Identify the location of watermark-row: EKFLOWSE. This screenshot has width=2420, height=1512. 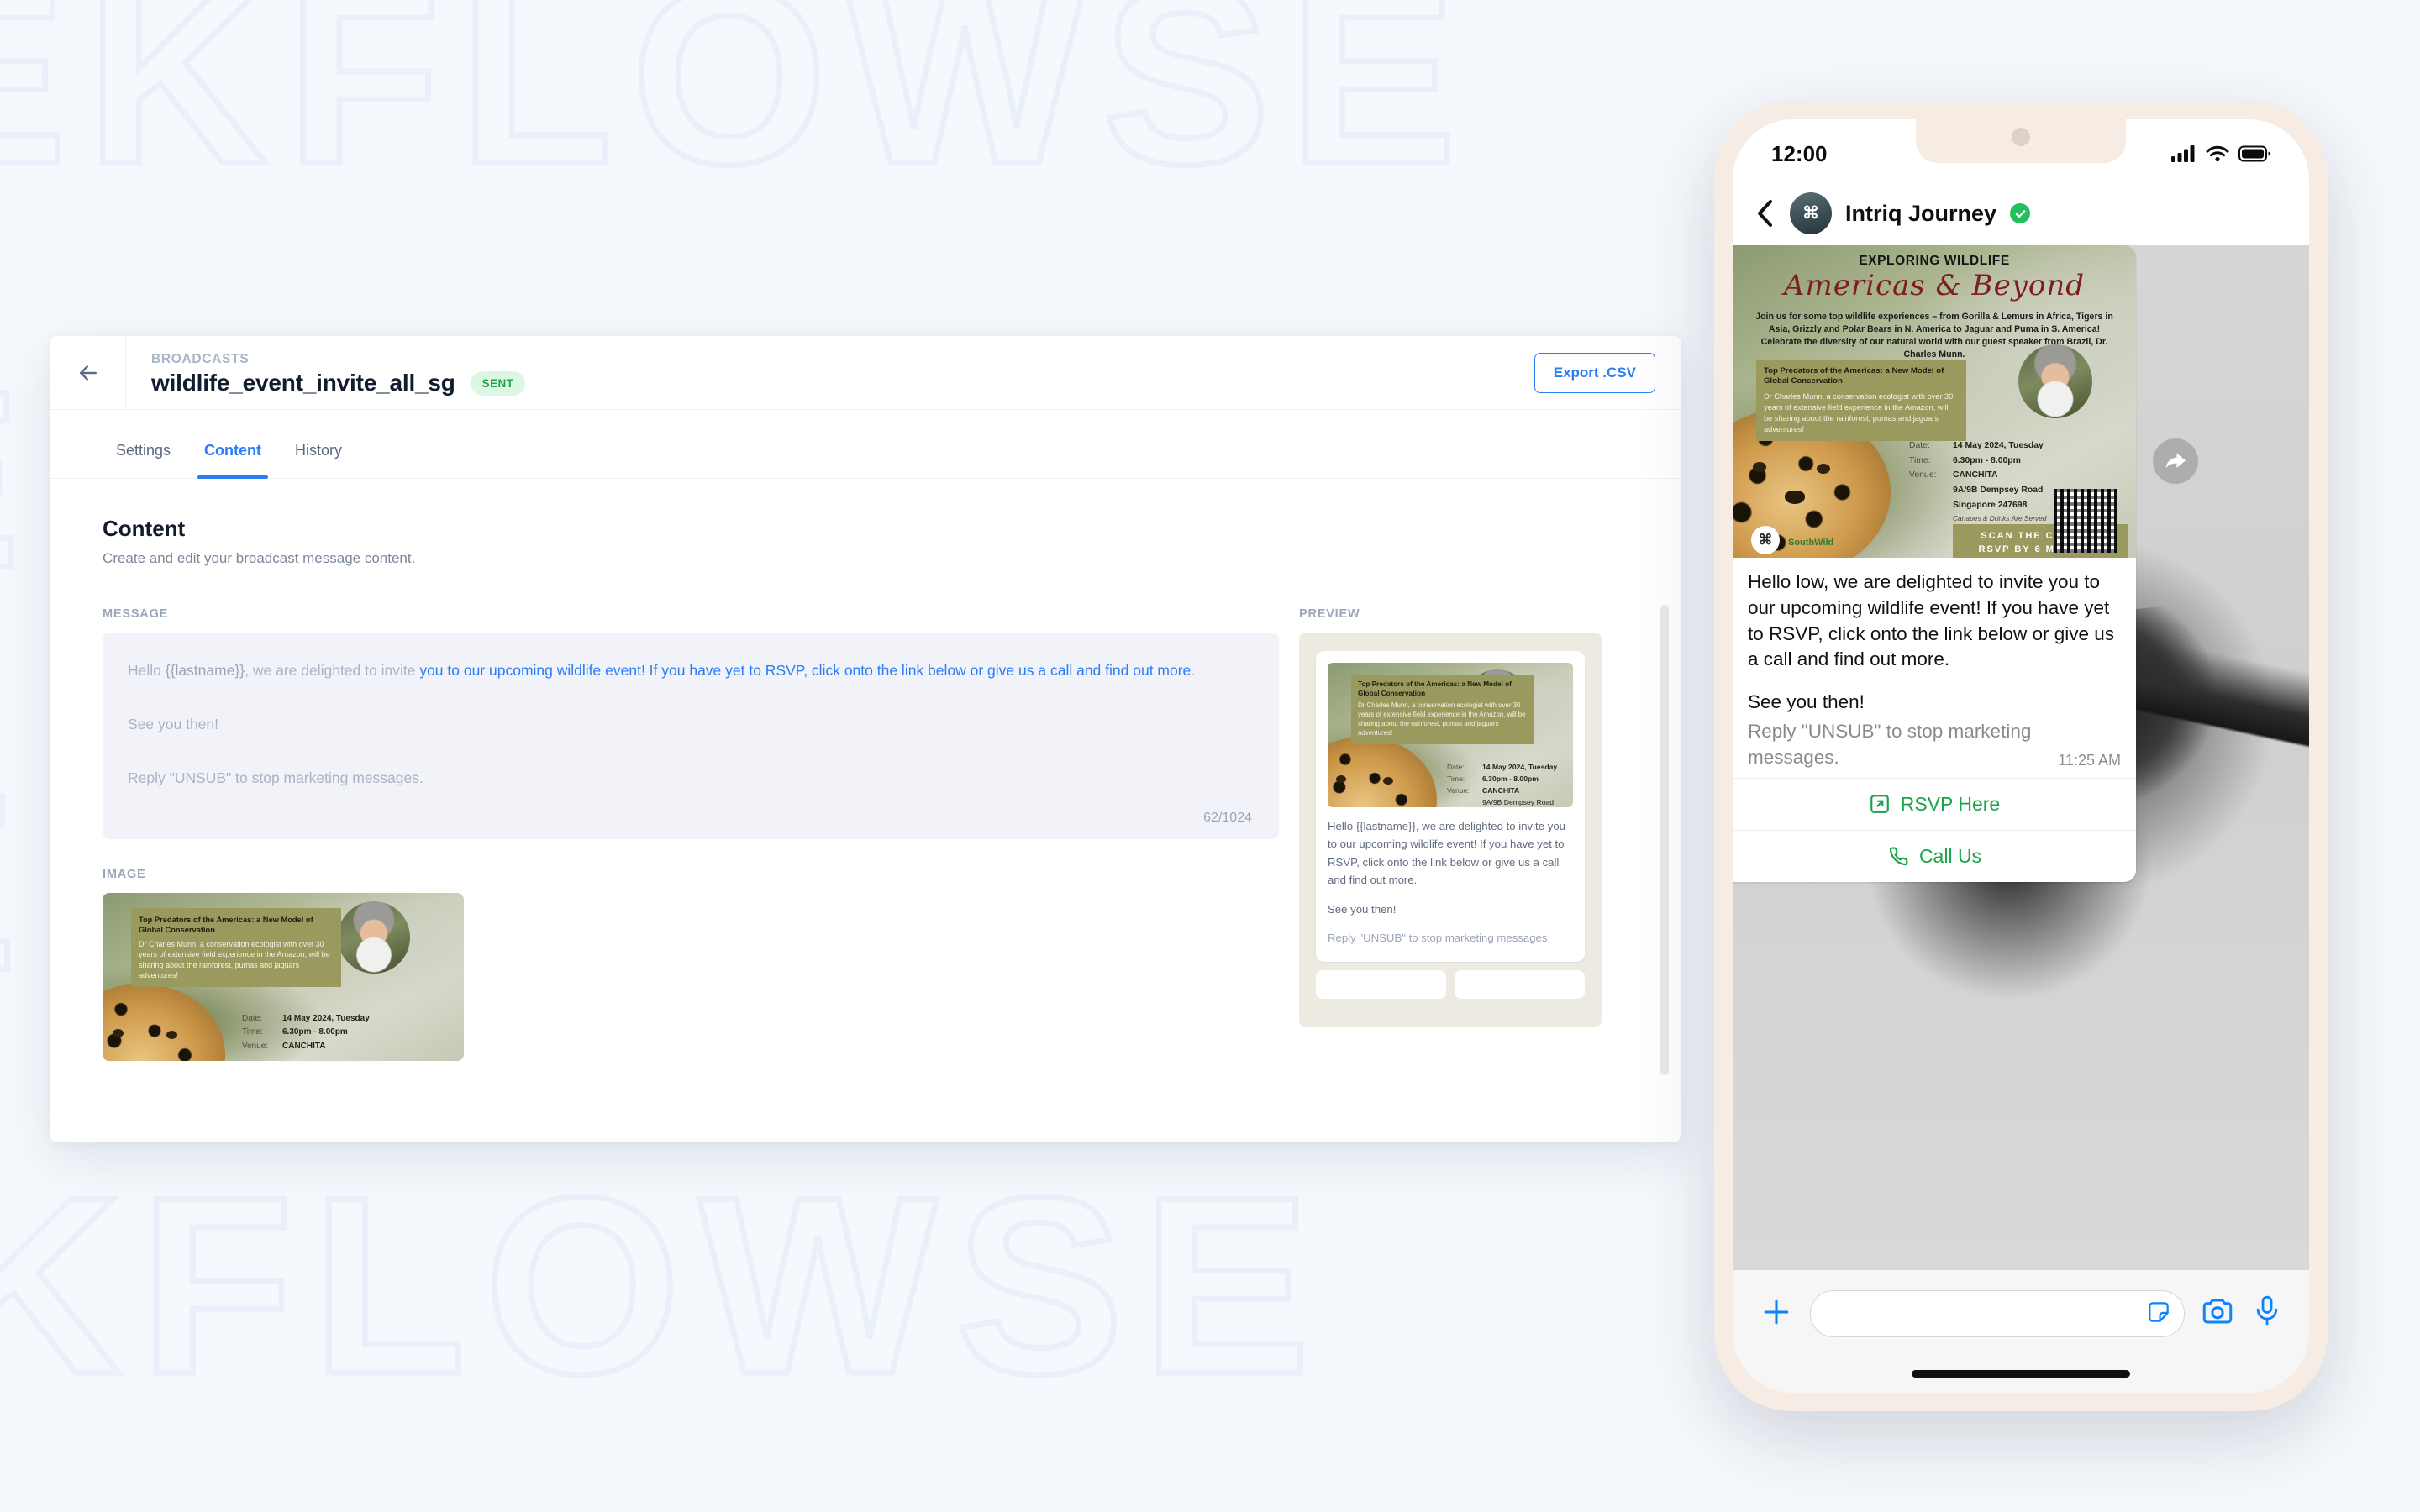
(738, 108).